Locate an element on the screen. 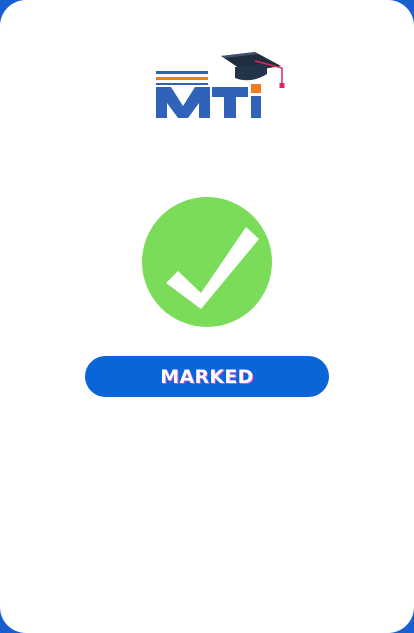 This screenshot has height=633, width=414. graduation-cap-icon is located at coordinates (253, 70).